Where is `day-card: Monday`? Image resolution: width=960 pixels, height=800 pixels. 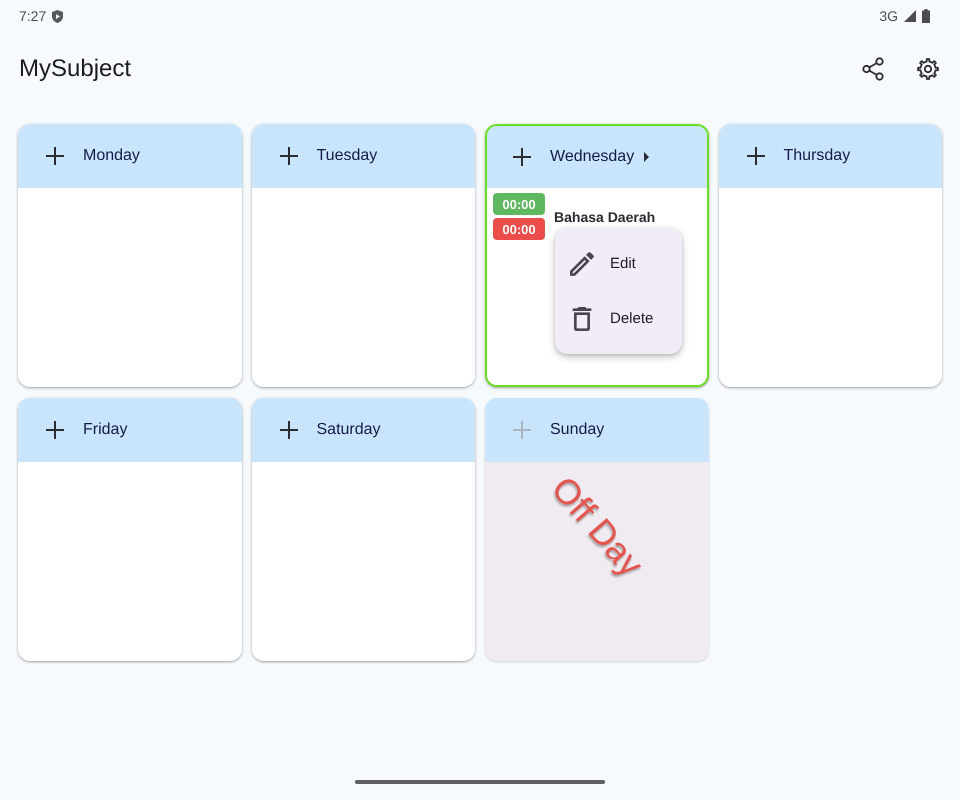 day-card: Monday is located at coordinates (130, 255).